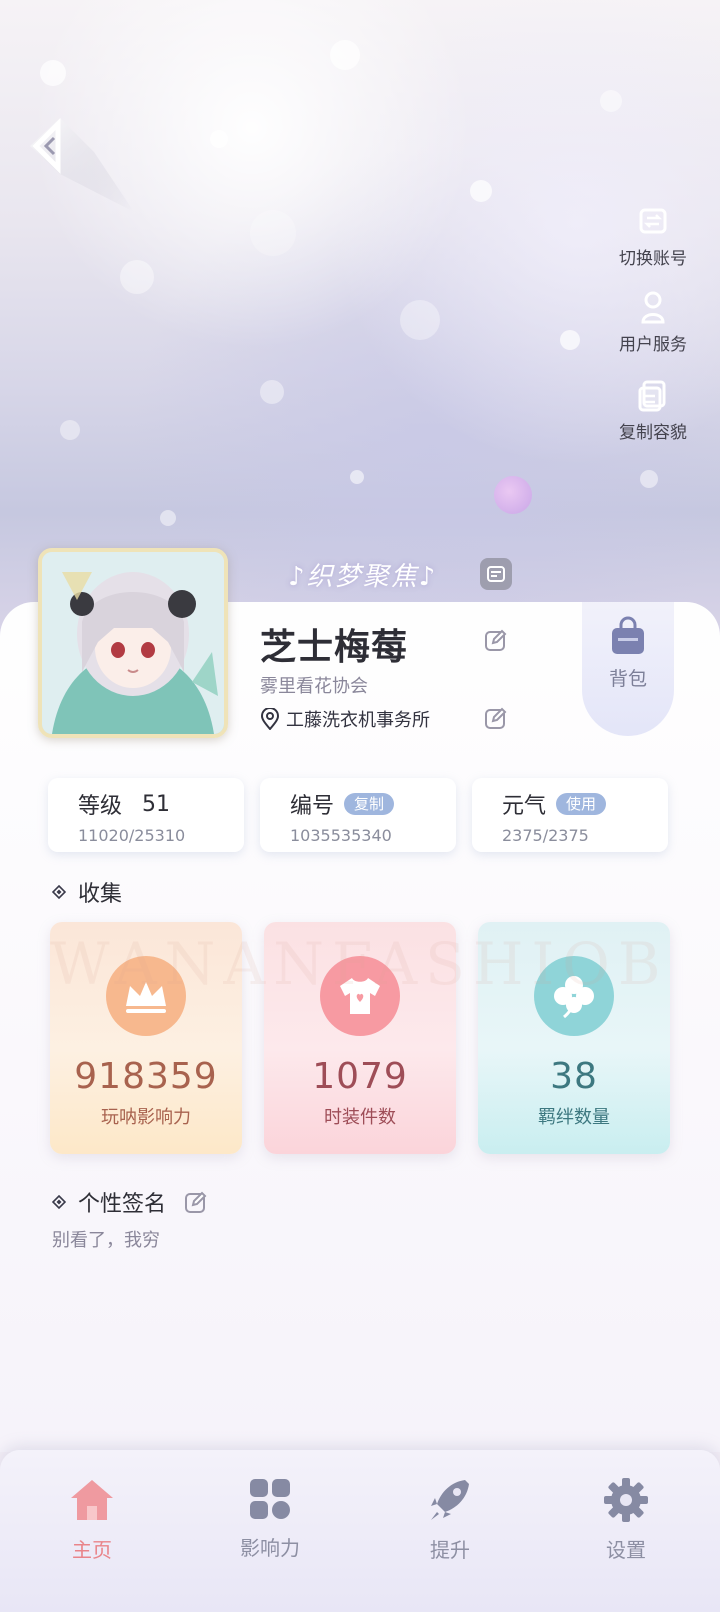 The image size is (720, 1612). I want to click on copy-id-button: 复制, so click(369, 804).